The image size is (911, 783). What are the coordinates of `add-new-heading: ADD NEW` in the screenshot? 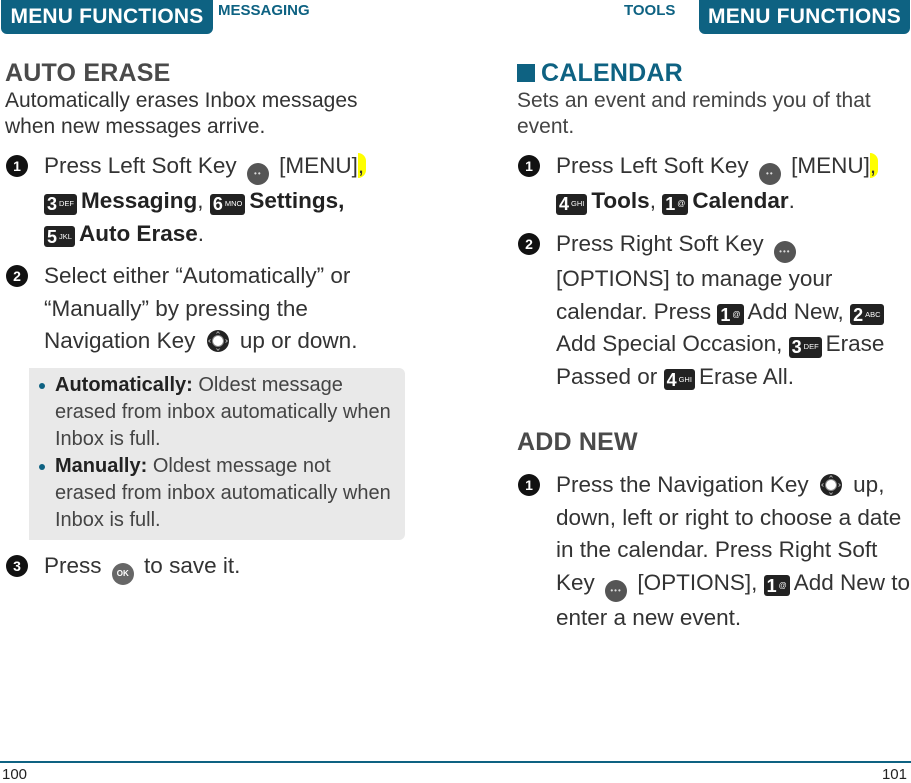 It's located at (577, 442).